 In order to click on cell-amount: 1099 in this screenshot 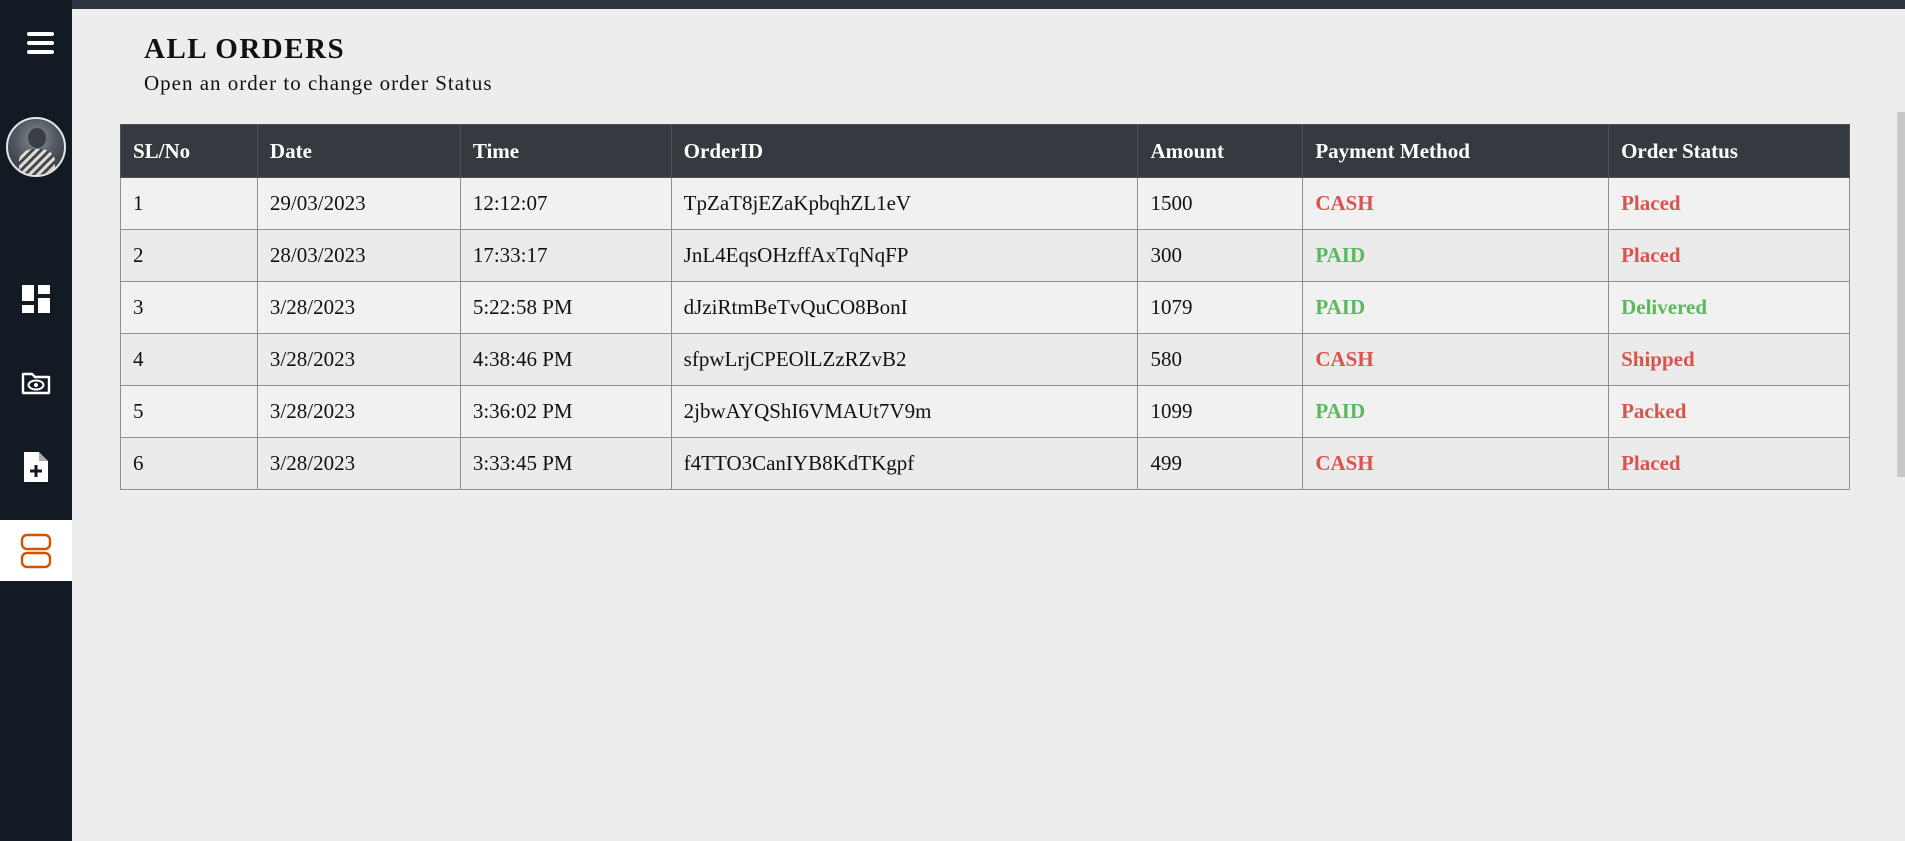, I will do `click(1220, 411)`.